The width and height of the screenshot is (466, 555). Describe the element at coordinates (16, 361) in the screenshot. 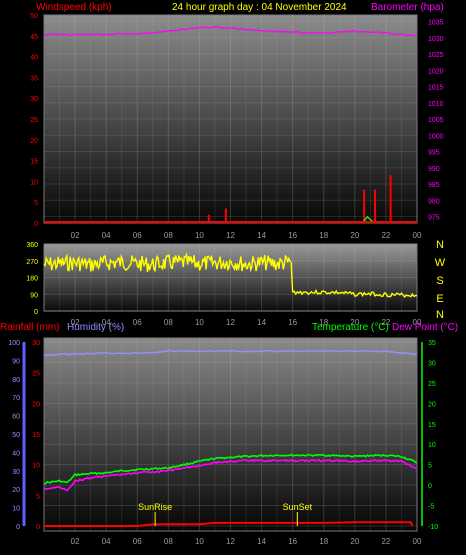

I see `humidity-tick-label: 90` at that location.